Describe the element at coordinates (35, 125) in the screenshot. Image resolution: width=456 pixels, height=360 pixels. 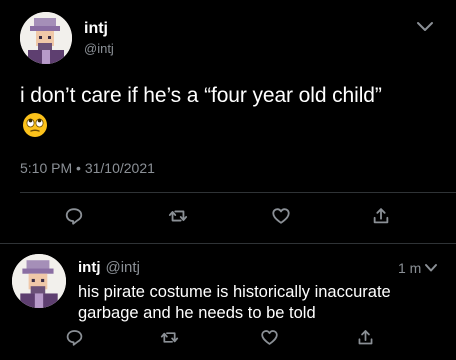
I see `face-with-rolling-eyes-icon` at that location.